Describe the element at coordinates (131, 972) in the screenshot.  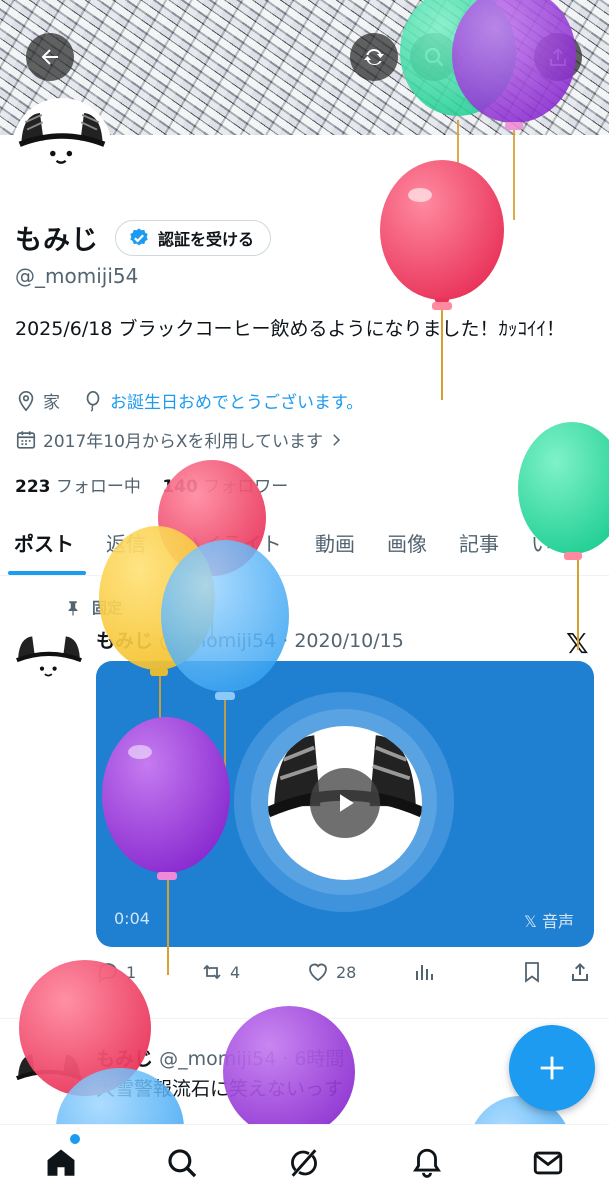
I see `reply-count: 1` at that location.